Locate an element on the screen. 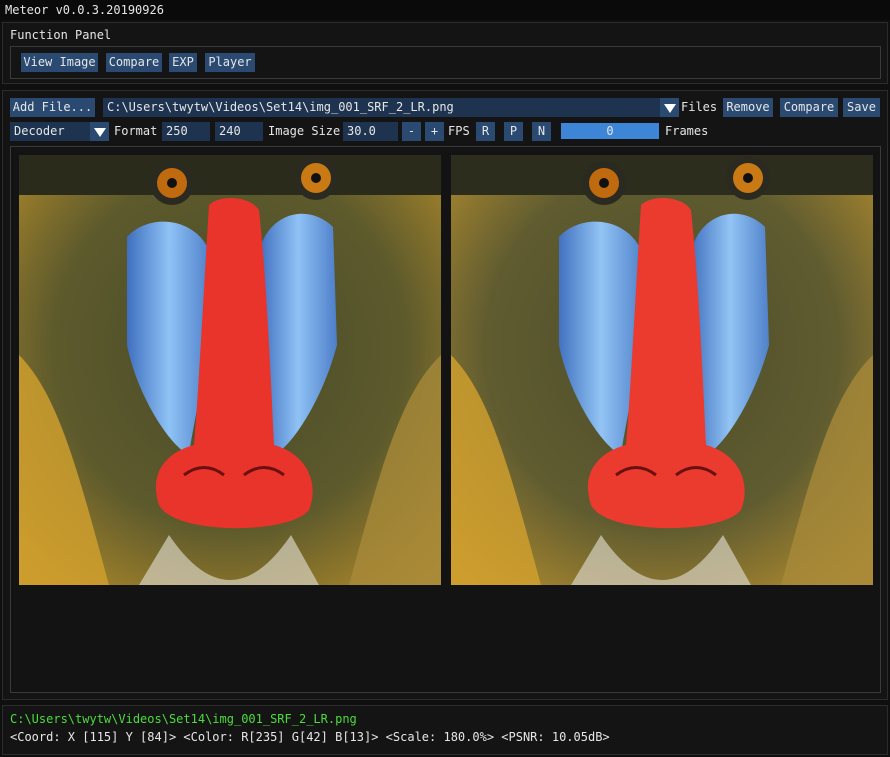 This screenshot has width=890, height=757. exp-button: EXP is located at coordinates (183, 62).